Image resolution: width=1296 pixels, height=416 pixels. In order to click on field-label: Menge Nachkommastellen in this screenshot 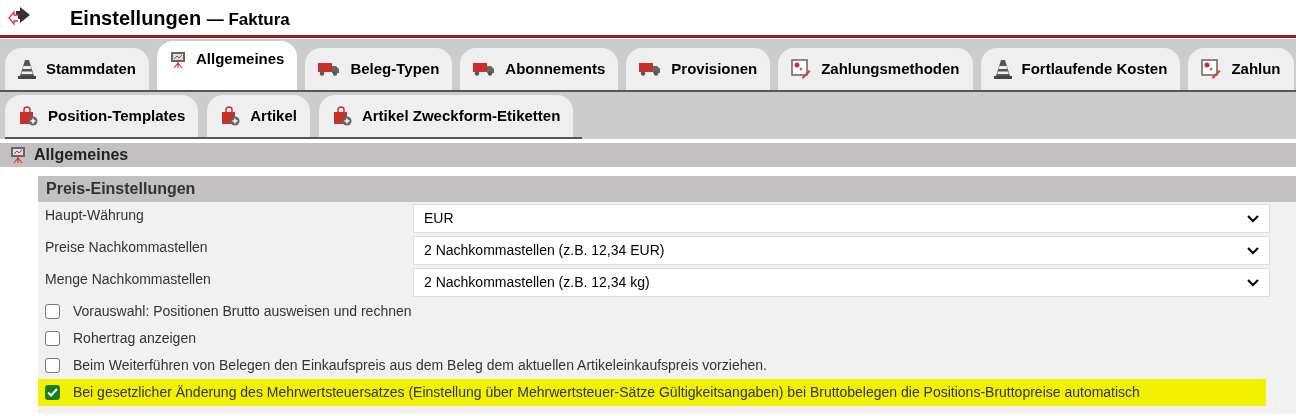, I will do `click(128, 279)`.